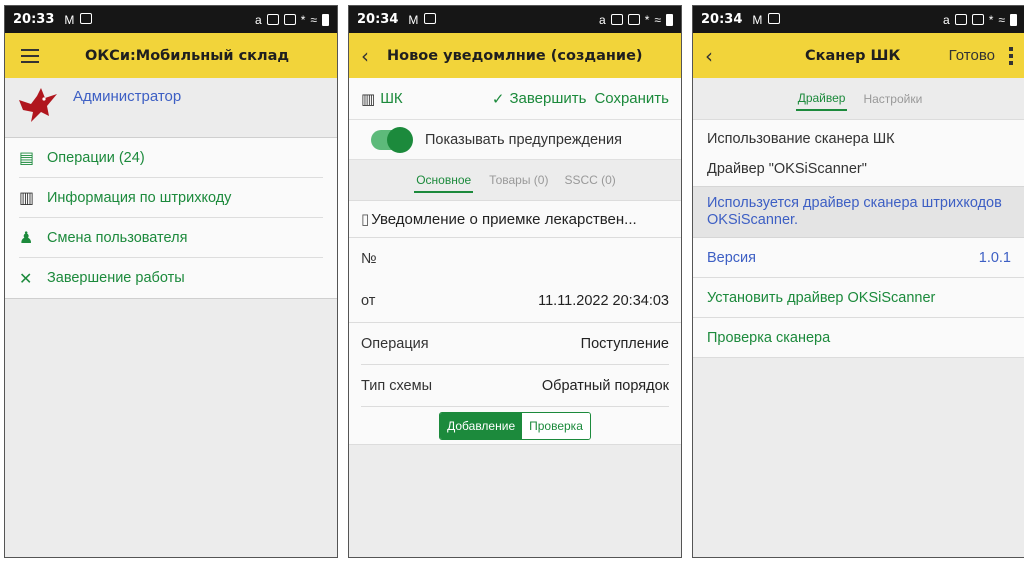 This screenshot has width=1024, height=562. I want to click on user-name-link: Администратор, so click(127, 96).